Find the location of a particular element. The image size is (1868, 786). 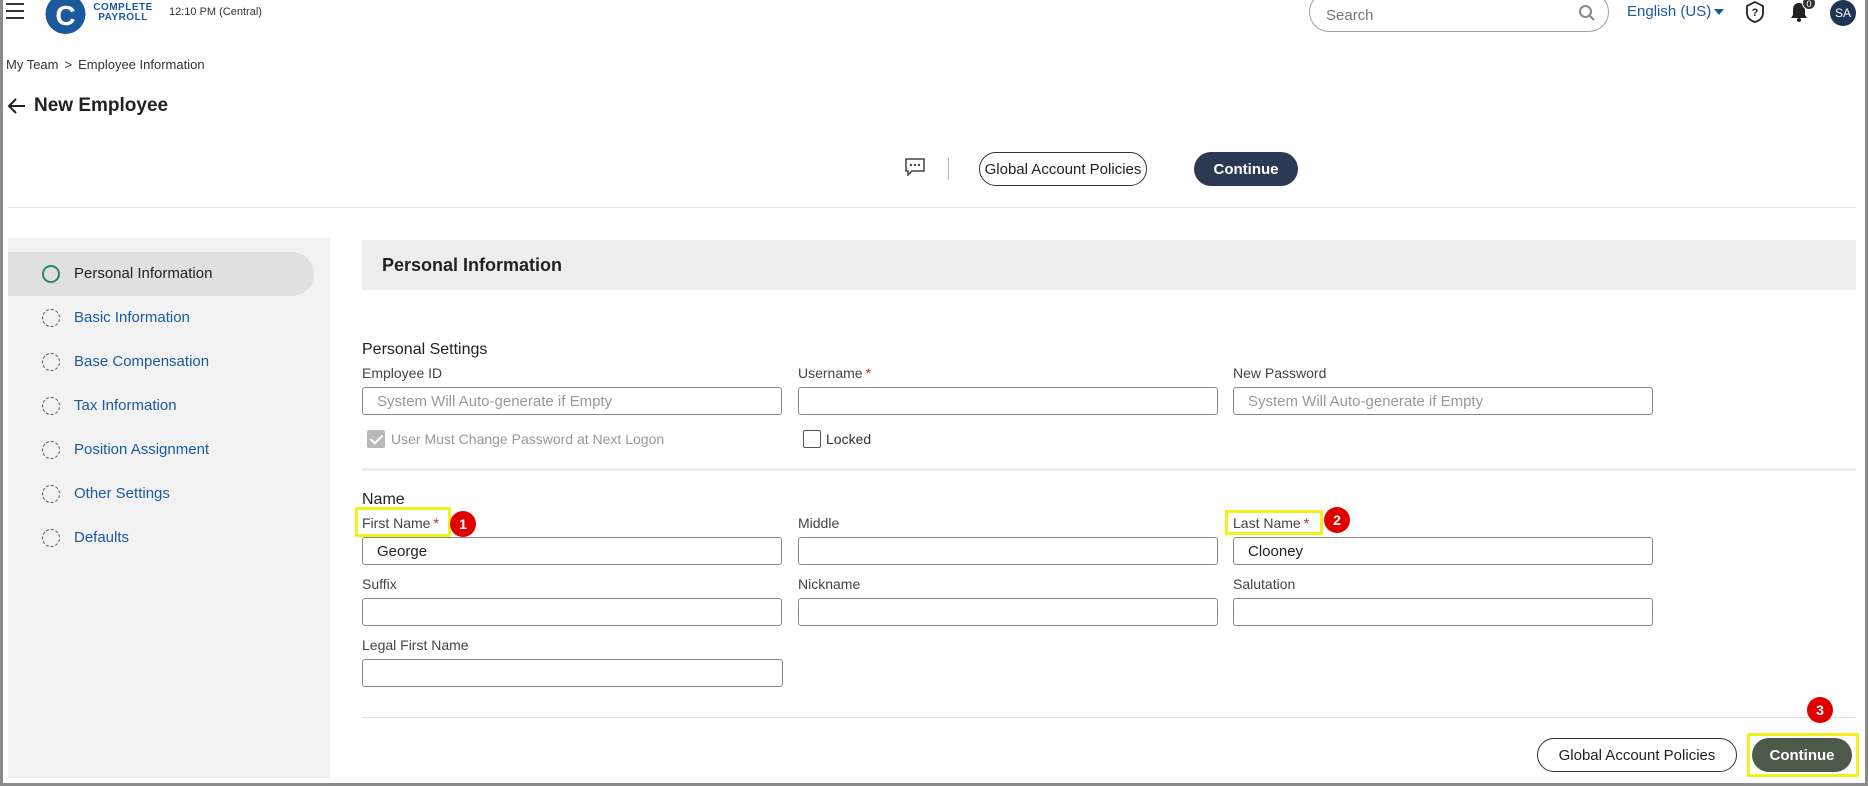

sidebar-item-label: Personal Information is located at coordinates (143, 273).